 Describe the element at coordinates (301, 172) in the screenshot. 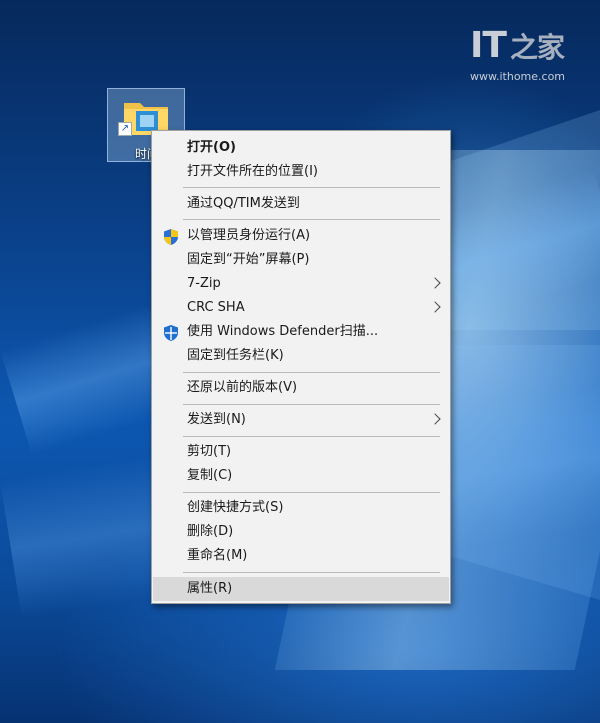

I see `menu-item-open-file-location: 打开文件所在的位置(I)` at that location.